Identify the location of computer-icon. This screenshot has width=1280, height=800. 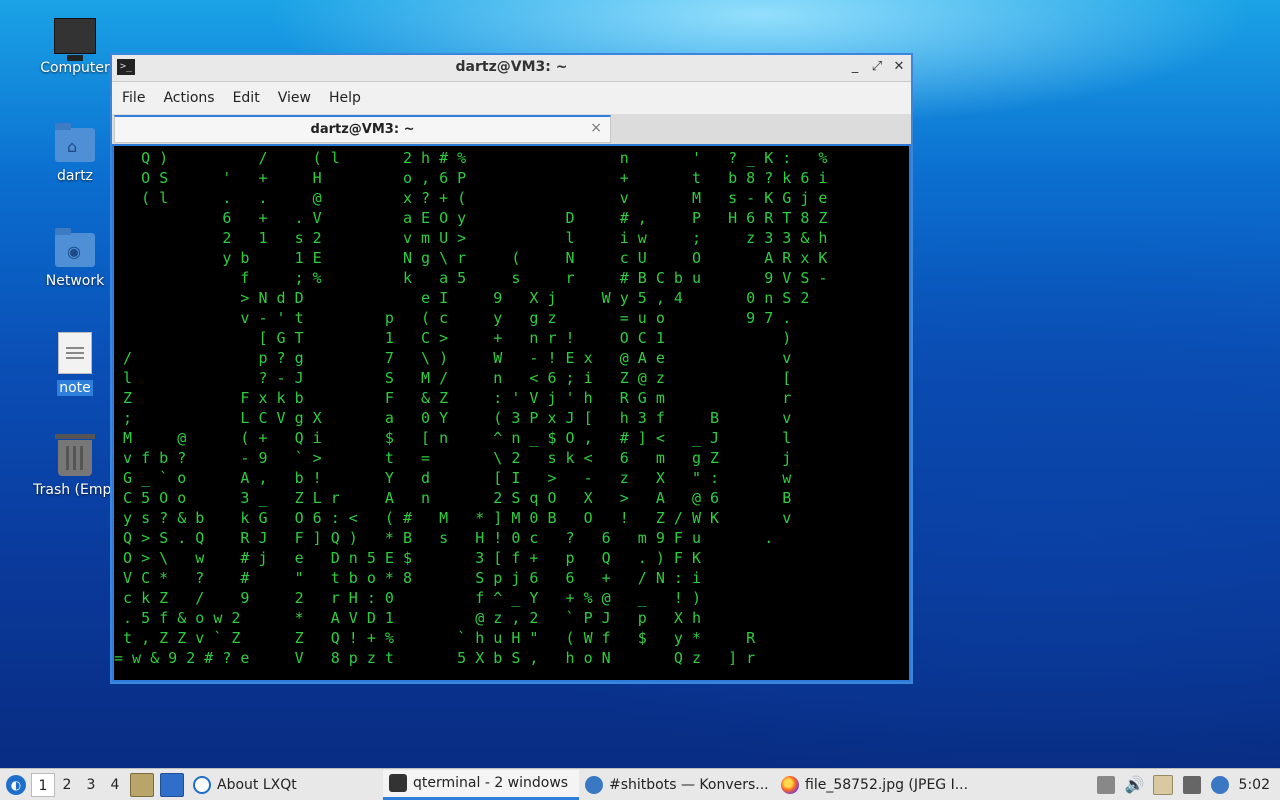
(75, 39).